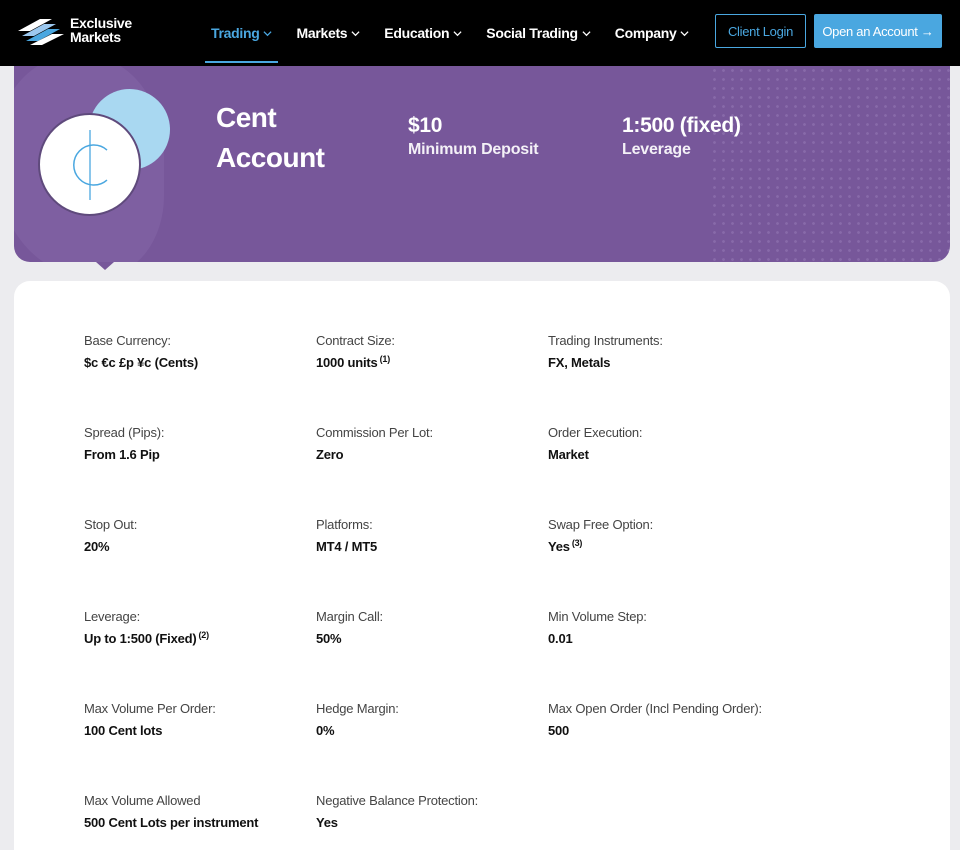  What do you see at coordinates (146, 628) in the screenshot?
I see `spec-leverage: Leverage: Up to 1:500 (Fixed) (2)` at bounding box center [146, 628].